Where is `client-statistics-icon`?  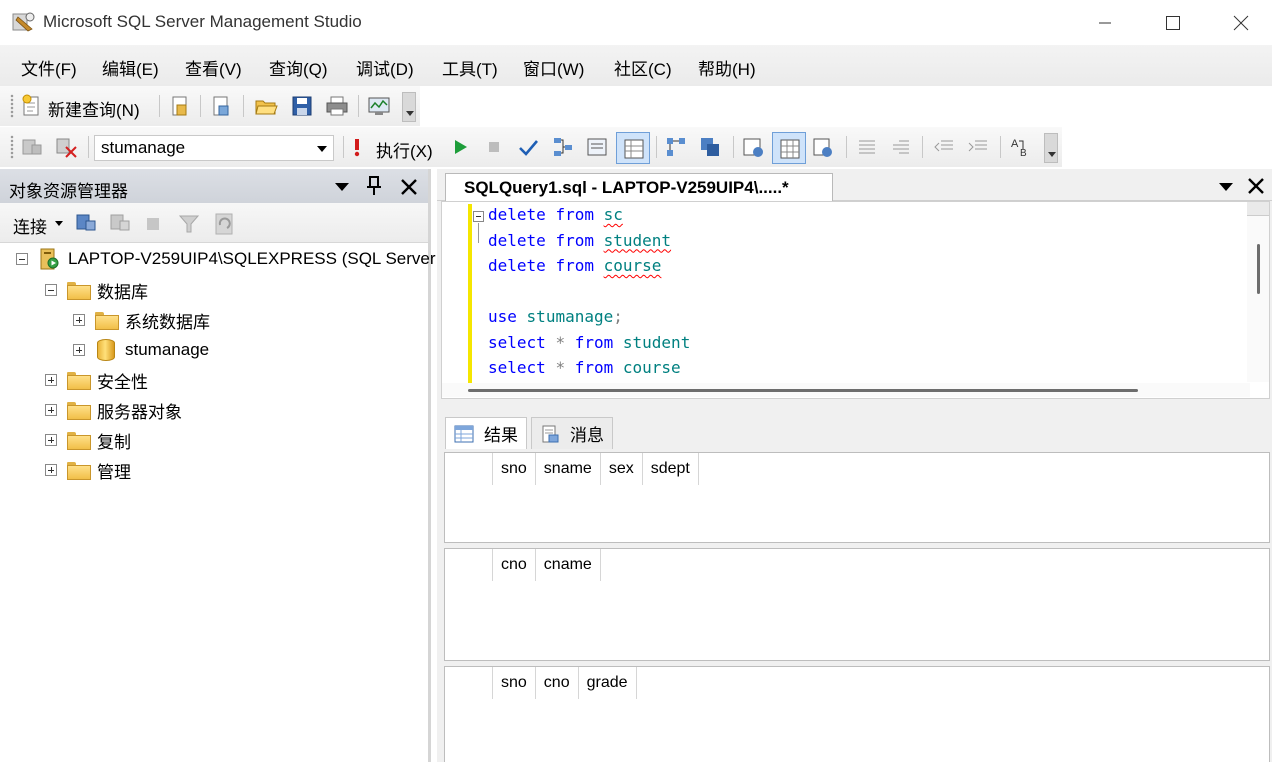 client-statistics-icon is located at coordinates (710, 147).